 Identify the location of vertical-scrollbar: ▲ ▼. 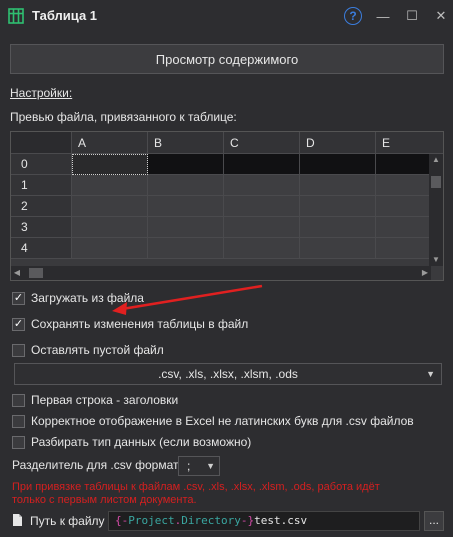
(436, 210).